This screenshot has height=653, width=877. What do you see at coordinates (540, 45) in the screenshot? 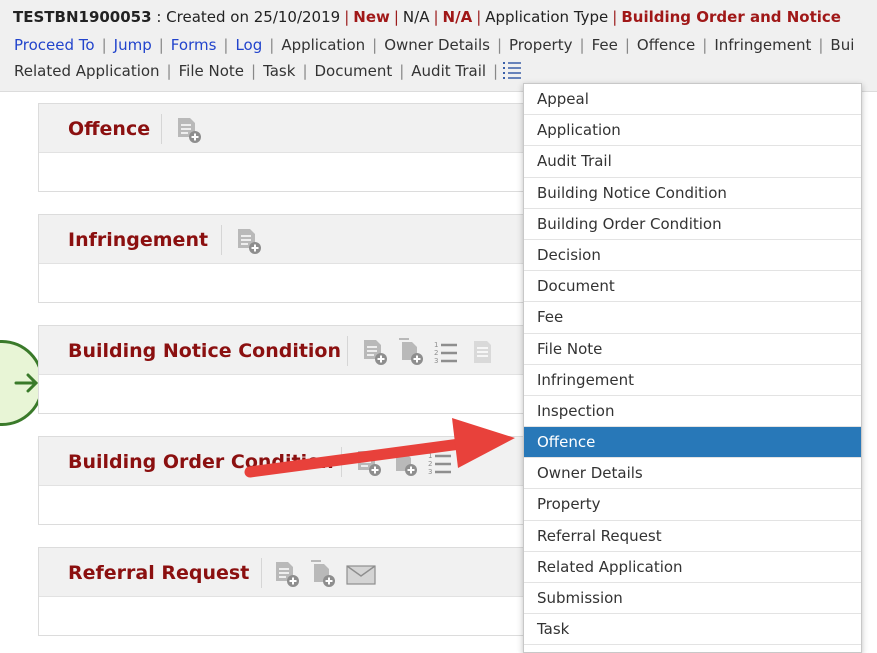
I see `nav-property: Property` at bounding box center [540, 45].